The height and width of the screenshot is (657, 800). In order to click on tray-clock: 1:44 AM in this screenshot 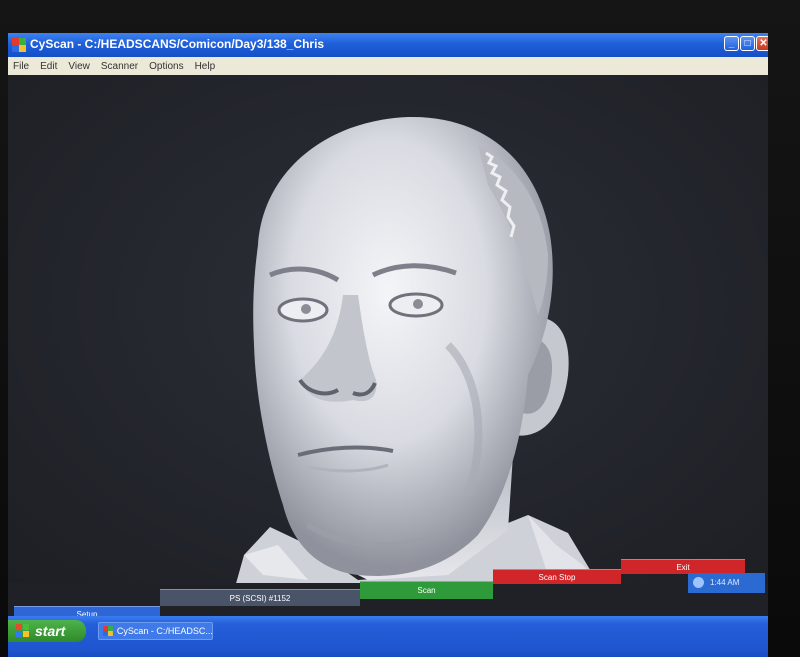, I will do `click(725, 582)`.